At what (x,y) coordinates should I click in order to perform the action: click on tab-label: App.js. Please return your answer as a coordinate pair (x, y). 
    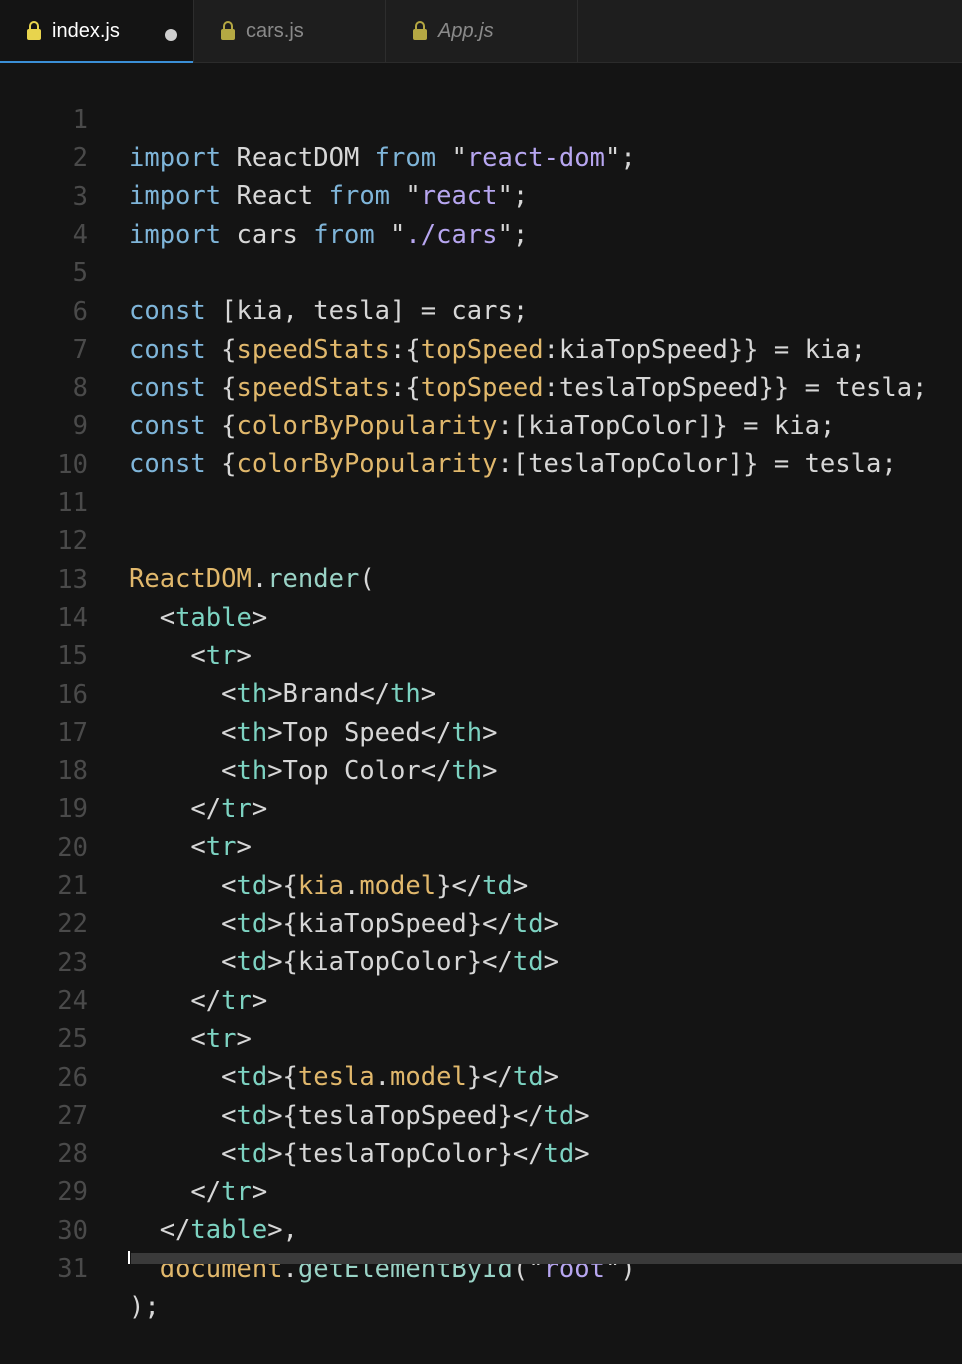
    Looking at the image, I should click on (466, 30).